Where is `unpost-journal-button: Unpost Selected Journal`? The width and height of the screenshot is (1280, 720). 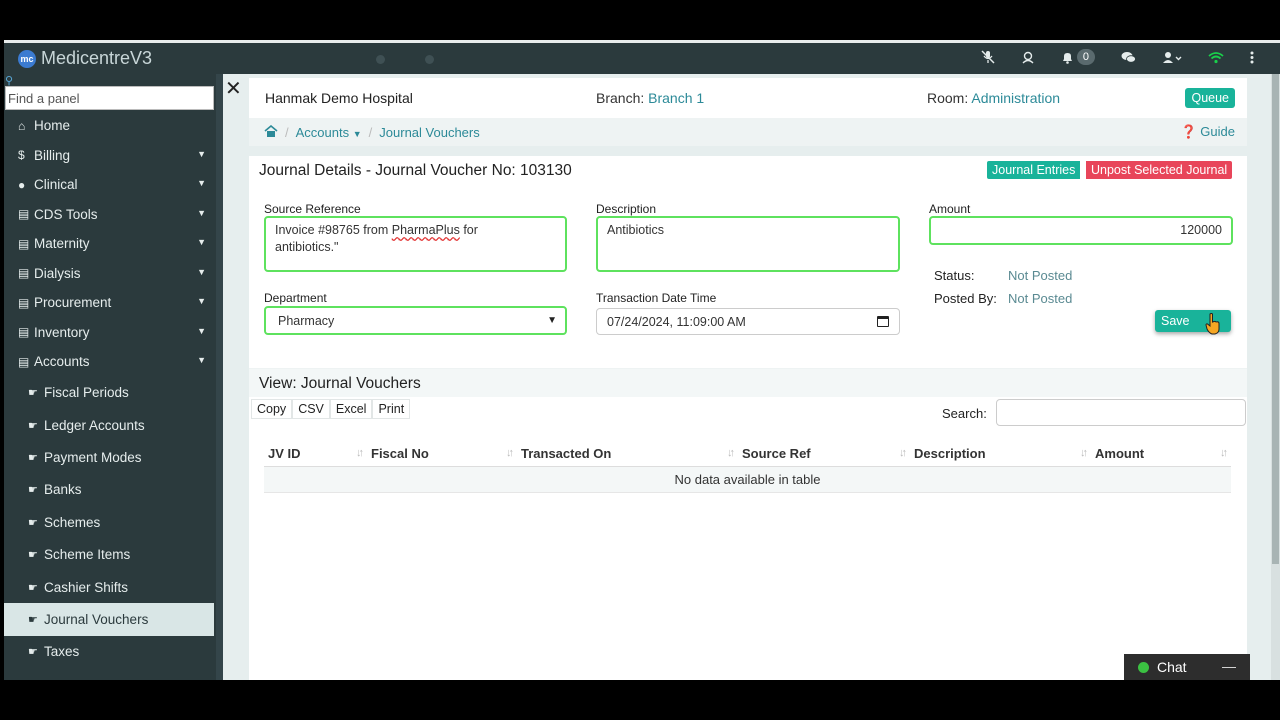 unpost-journal-button: Unpost Selected Journal is located at coordinates (1159, 170).